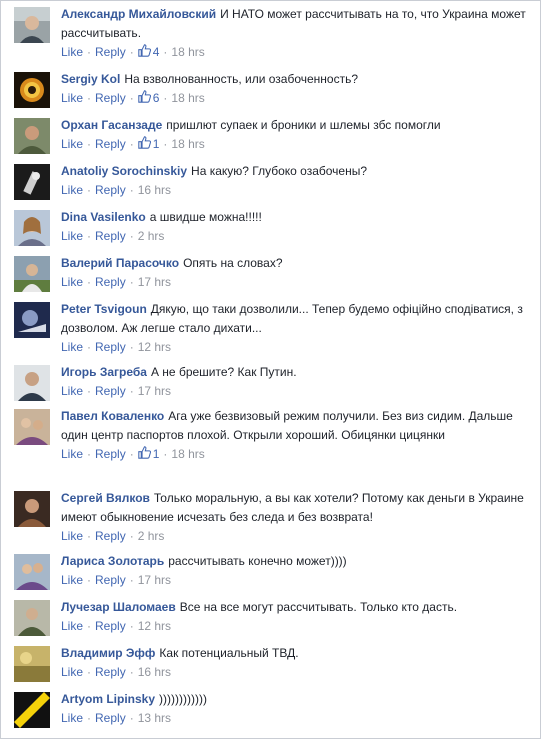  What do you see at coordinates (138, 14) in the screenshot?
I see `comment-author: Александр Михайловский` at bounding box center [138, 14].